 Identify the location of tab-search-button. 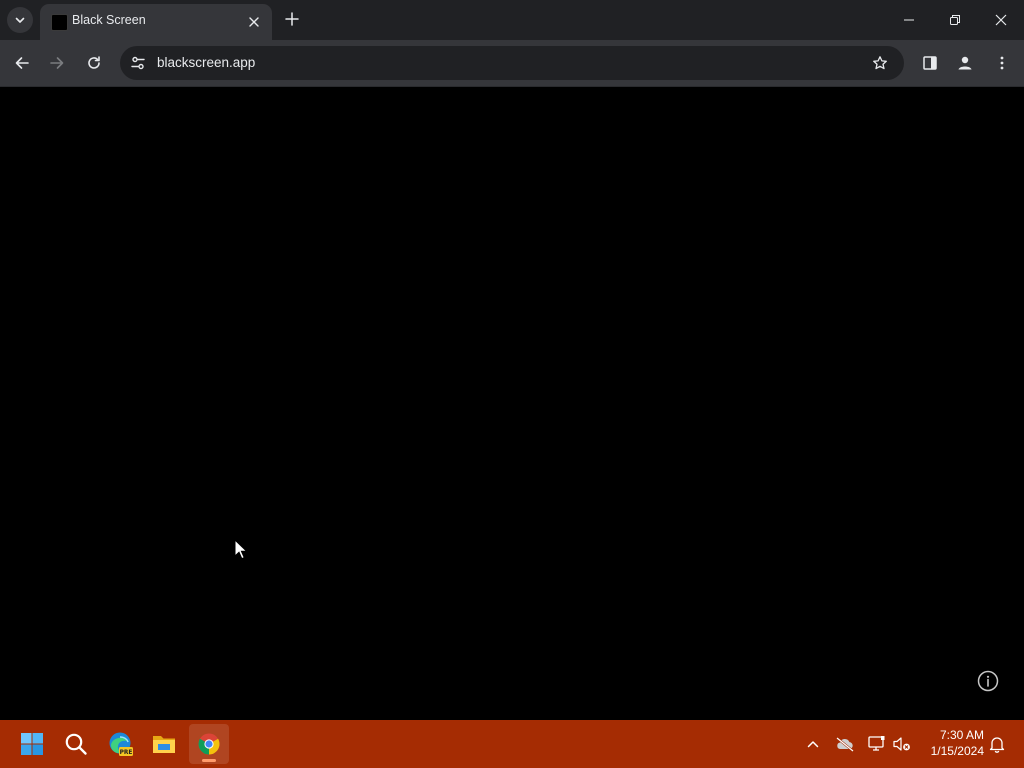
(20, 20).